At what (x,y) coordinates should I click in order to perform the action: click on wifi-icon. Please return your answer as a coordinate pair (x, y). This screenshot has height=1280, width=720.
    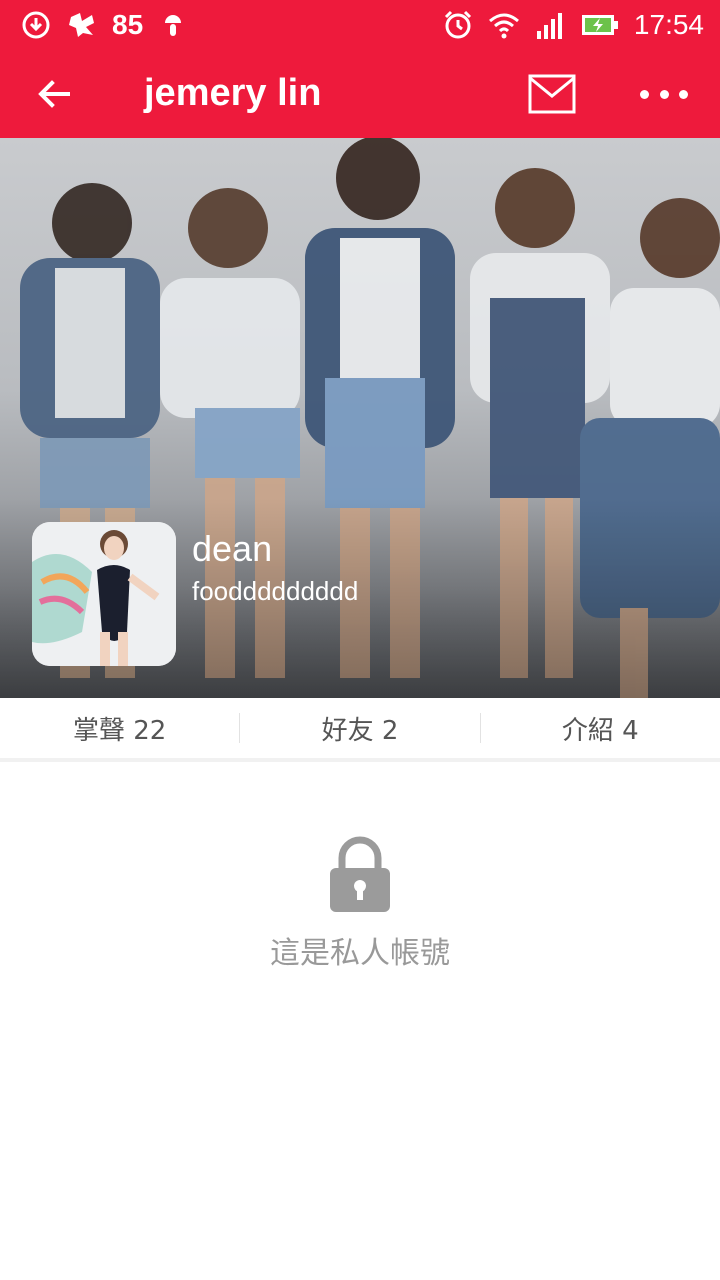
    Looking at the image, I should click on (503, 26).